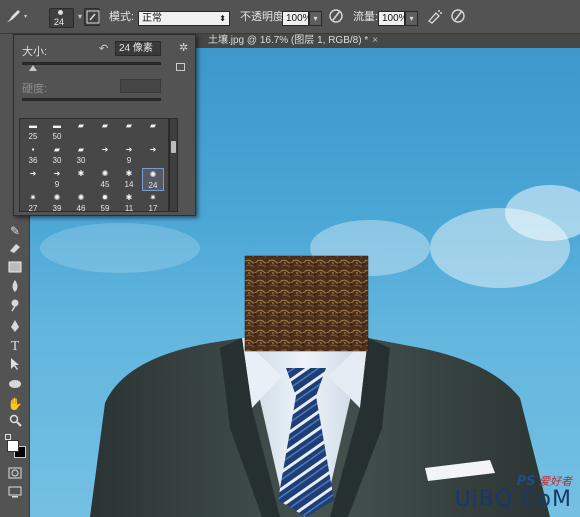 The height and width of the screenshot is (517, 580). What do you see at coordinates (129, 208) in the screenshot?
I see `brush-preset-size: 11` at bounding box center [129, 208].